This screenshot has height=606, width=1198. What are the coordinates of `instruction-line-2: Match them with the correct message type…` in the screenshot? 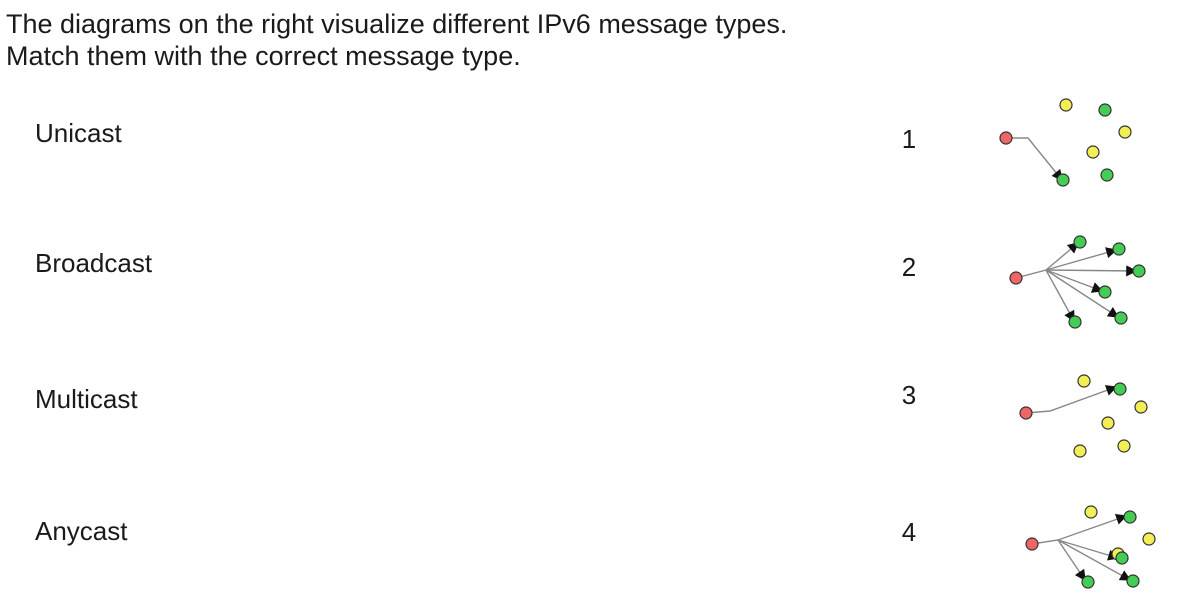 It's located at (263, 56).